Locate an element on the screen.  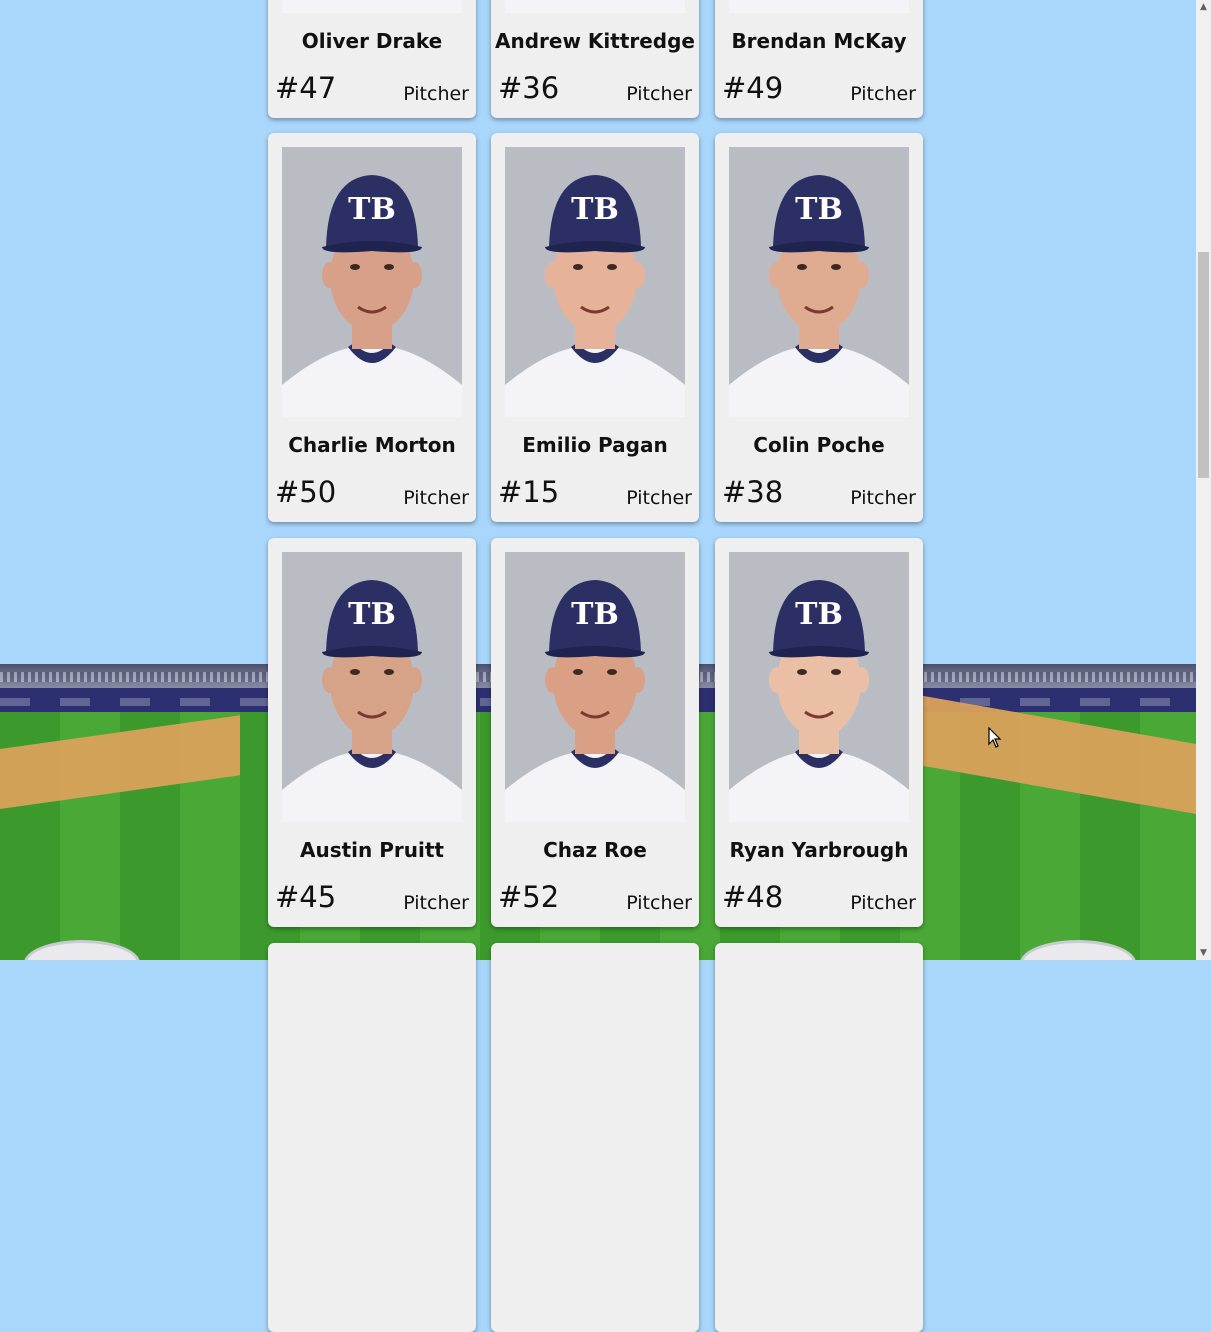
player-card: TB Andrew Kittredge #36 Pitcher is located at coordinates (595, 59).